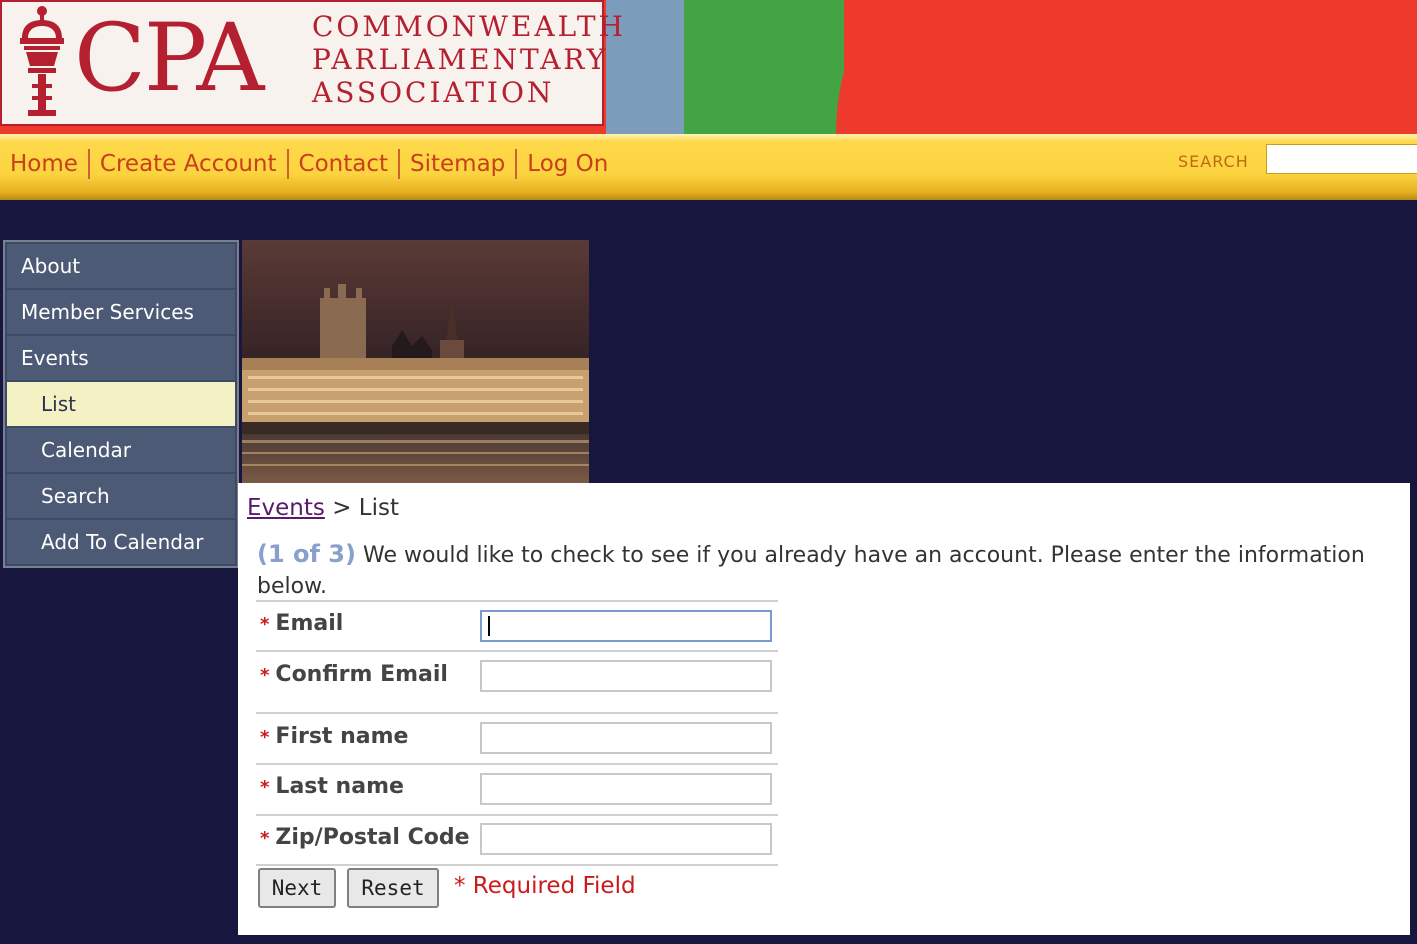 Image resolution: width=1417 pixels, height=944 pixels. I want to click on banner-red-band, so click(1126, 67).